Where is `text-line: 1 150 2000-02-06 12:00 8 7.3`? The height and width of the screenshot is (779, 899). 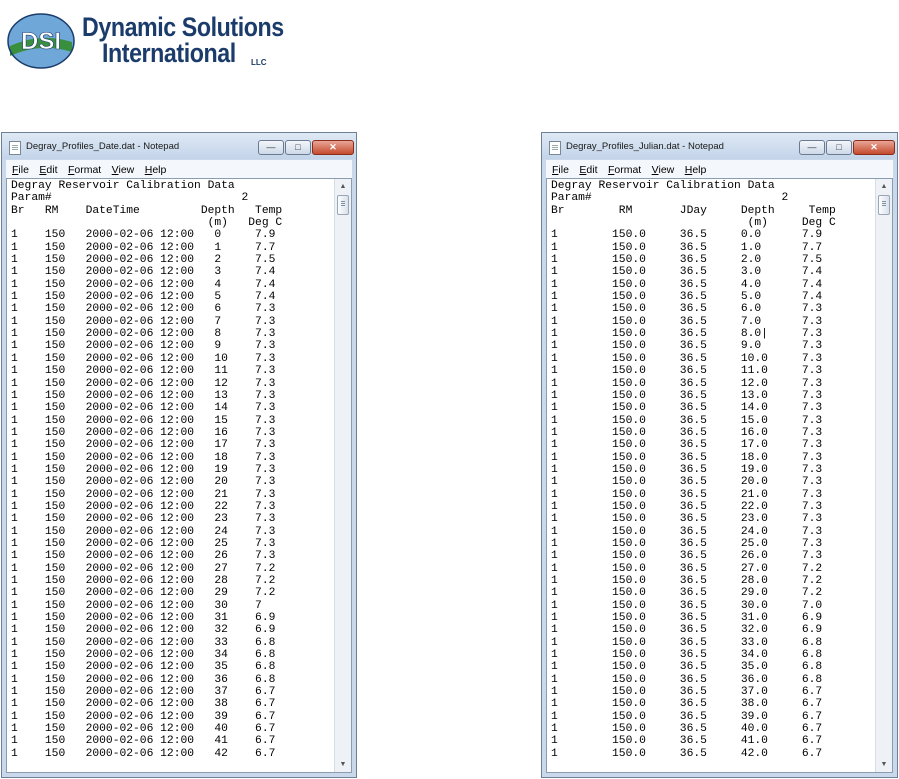 text-line: 1 150 2000-02-06 12:00 8 7.3 is located at coordinates (143, 334).